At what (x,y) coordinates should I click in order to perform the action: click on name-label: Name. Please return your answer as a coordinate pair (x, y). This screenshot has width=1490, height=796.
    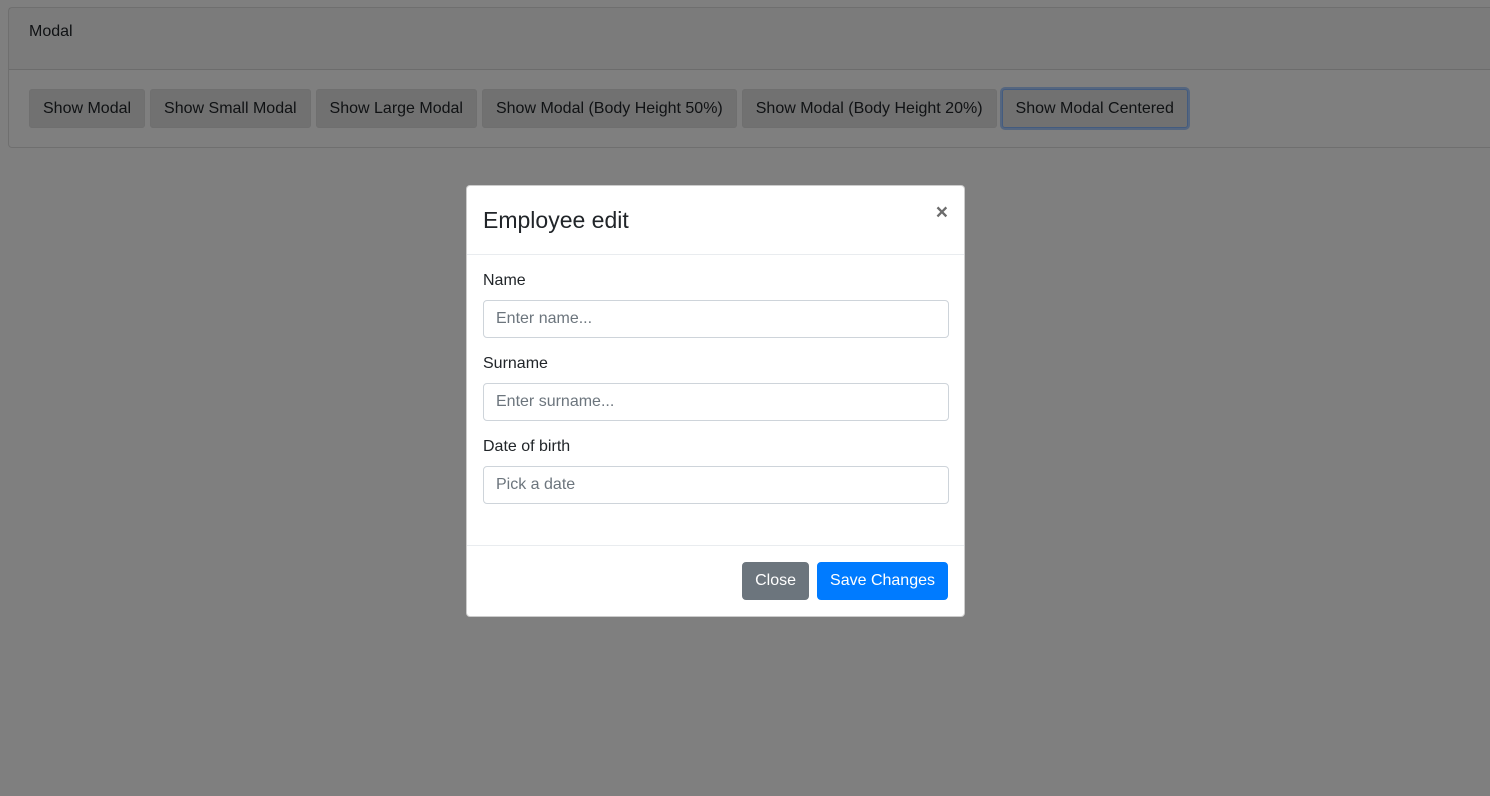
    Looking at the image, I should click on (504, 280).